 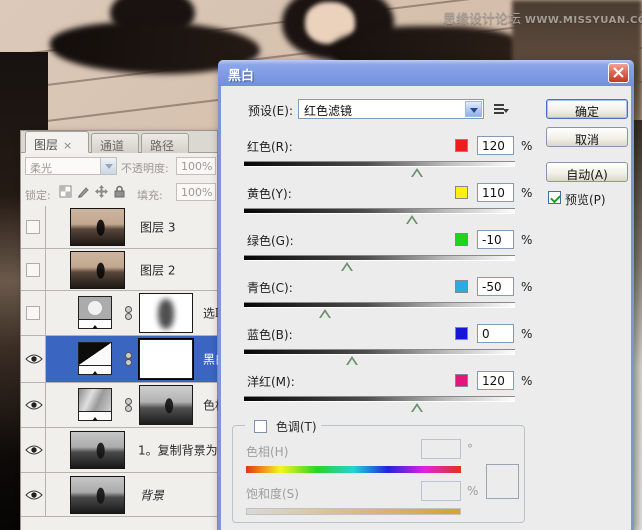 I want to click on tint-checkbox, so click(x=260, y=426).